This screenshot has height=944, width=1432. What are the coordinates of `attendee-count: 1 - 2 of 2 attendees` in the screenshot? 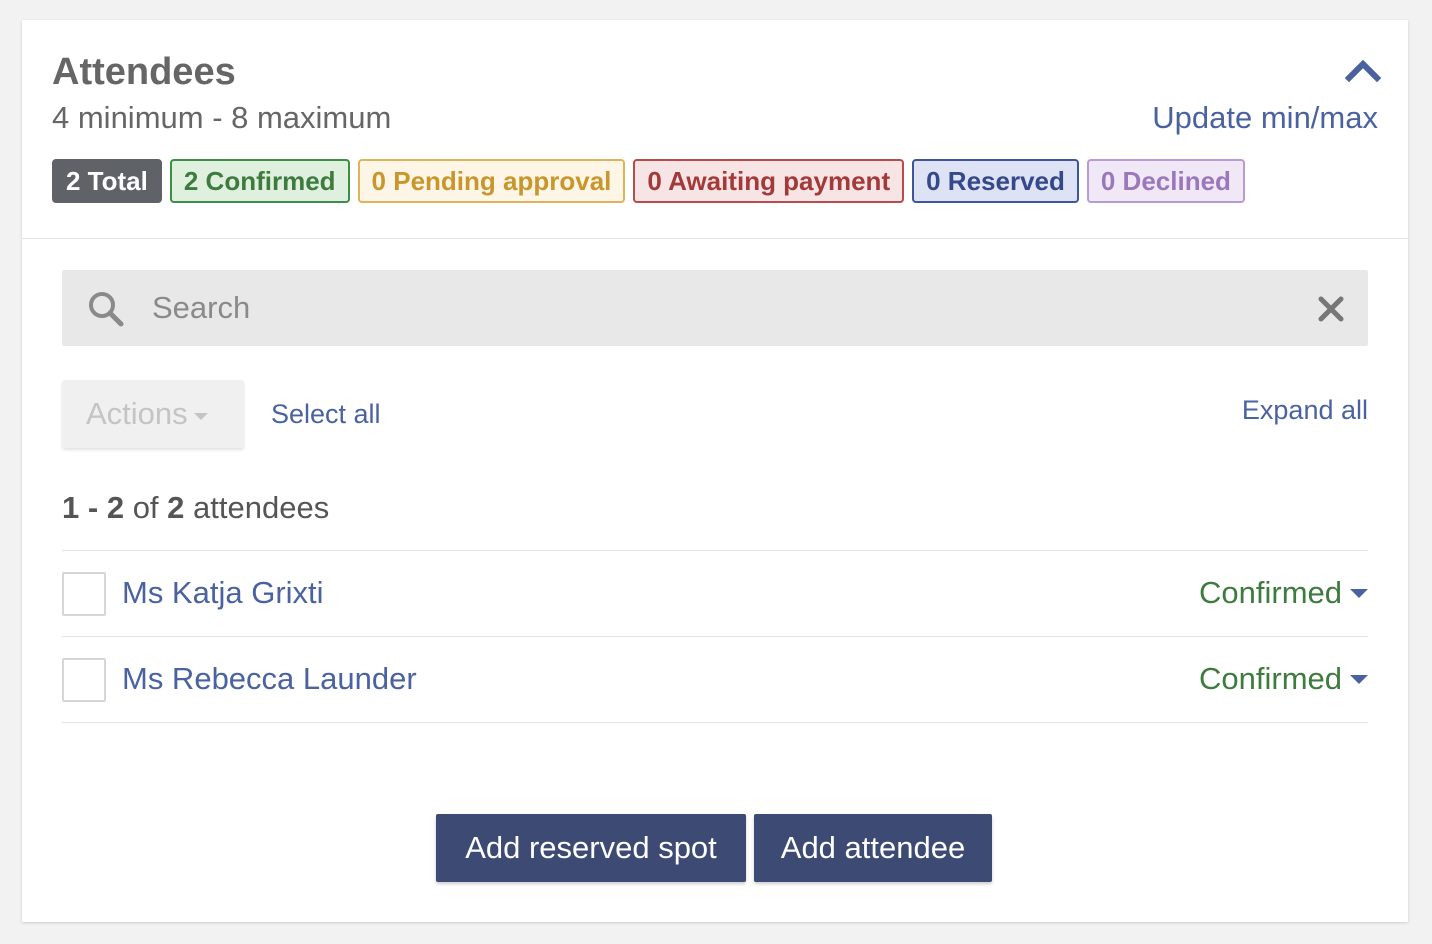 It's located at (196, 507).